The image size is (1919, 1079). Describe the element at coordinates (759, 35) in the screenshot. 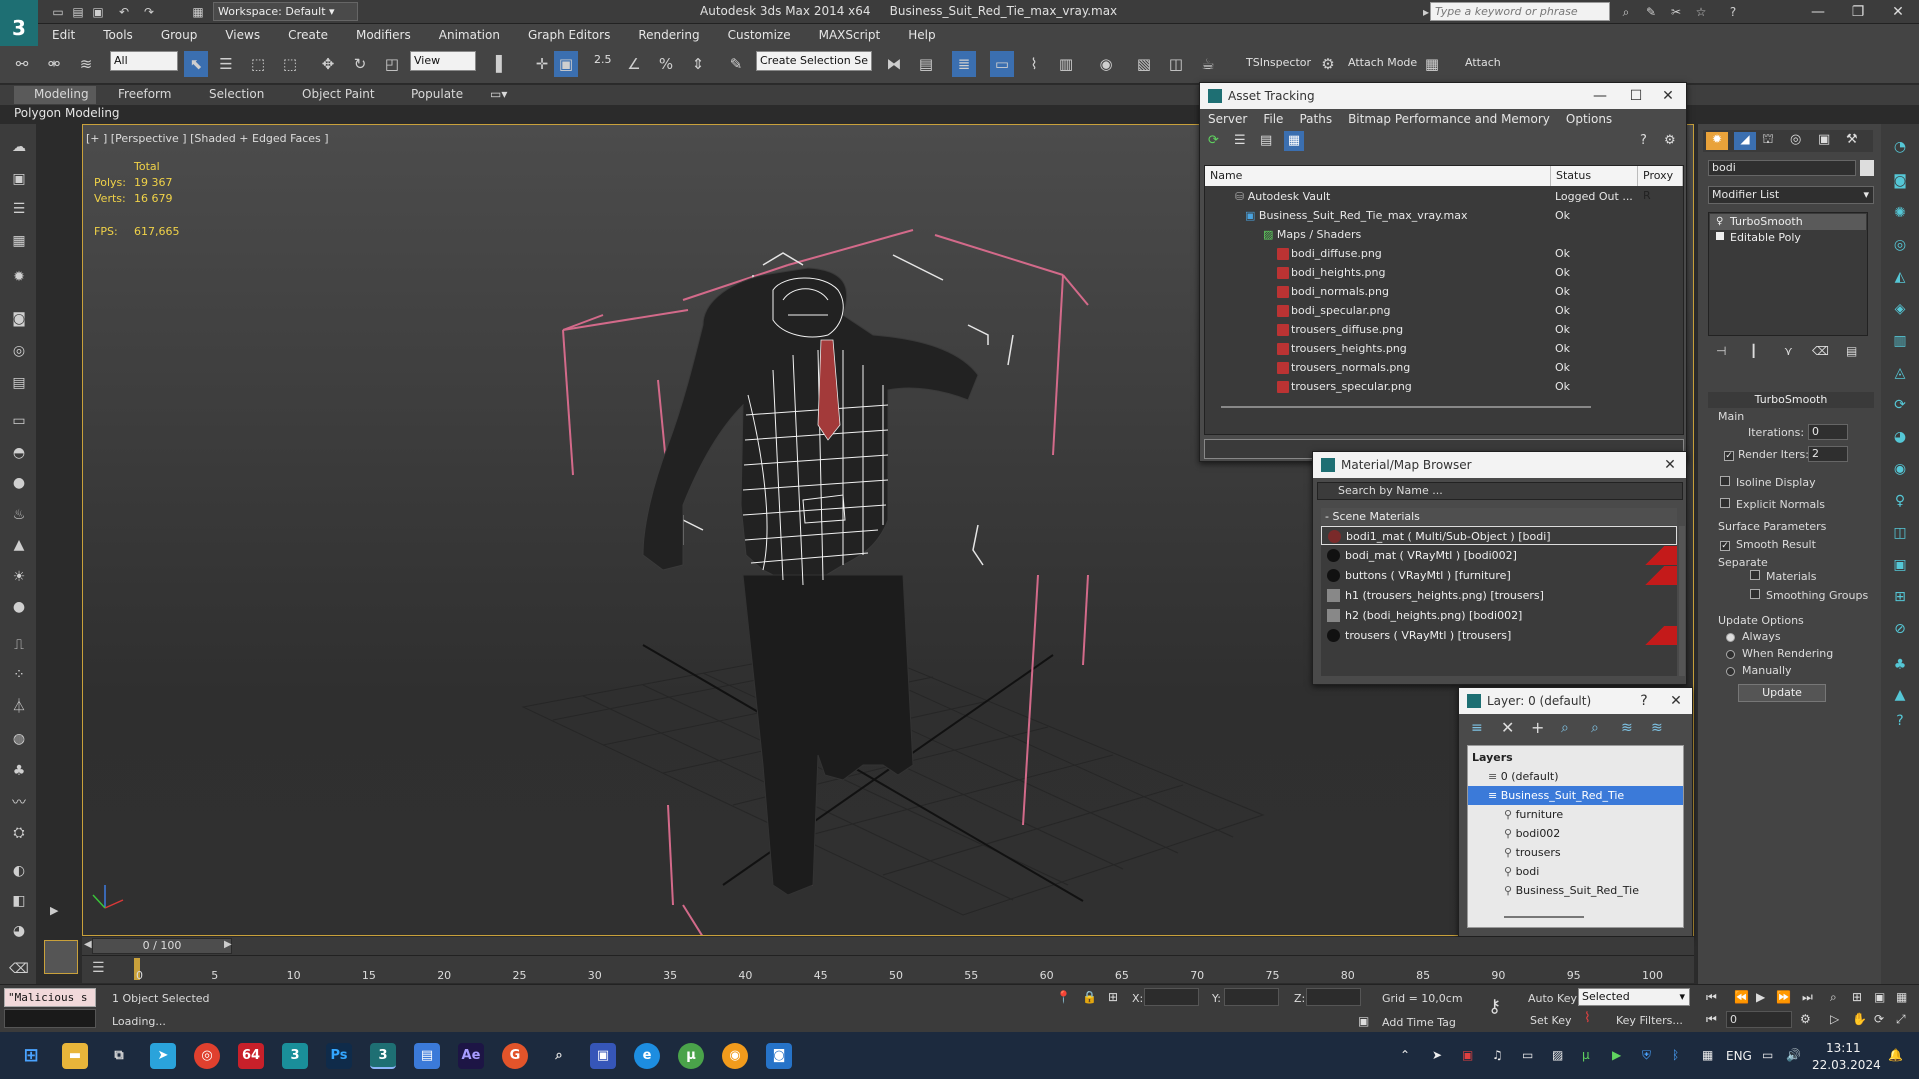

I see `menu-customize: Customize` at that location.